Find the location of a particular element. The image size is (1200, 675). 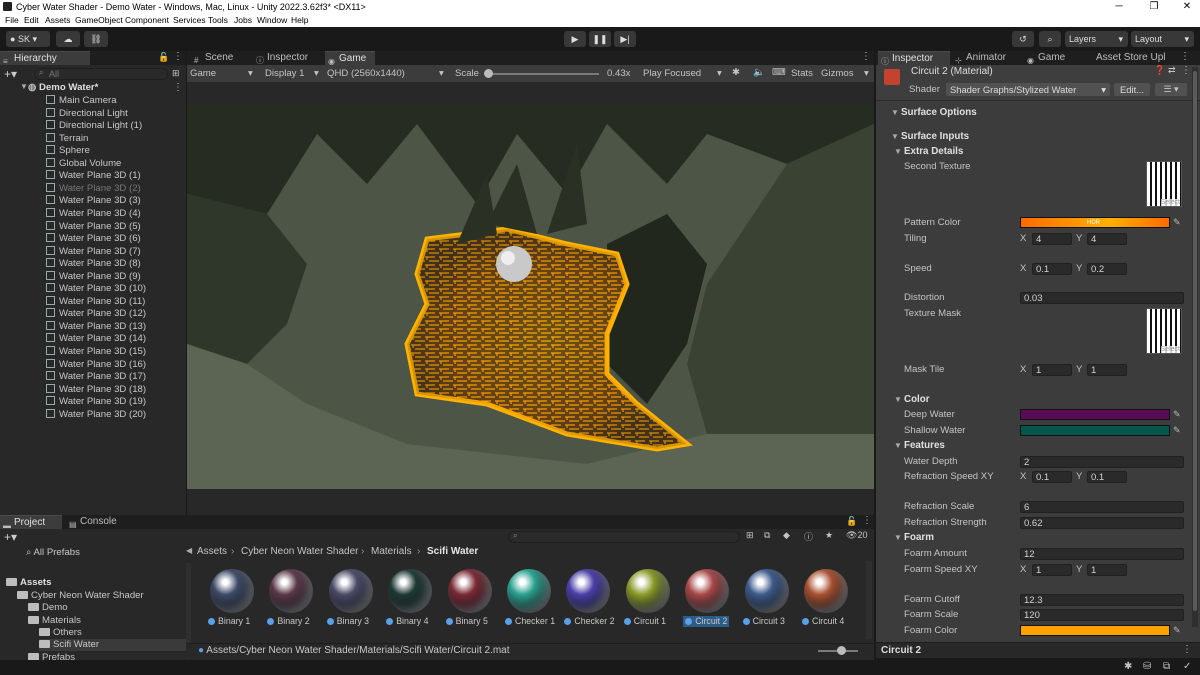

collab-icon: ⛓ is located at coordinates (96, 39).